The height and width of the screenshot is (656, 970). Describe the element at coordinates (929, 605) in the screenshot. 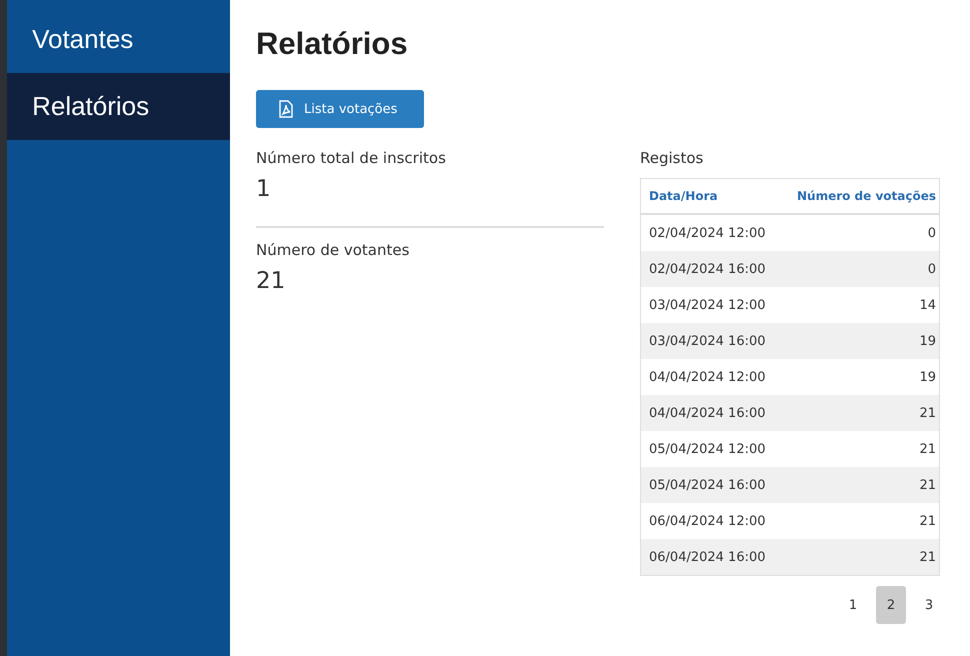

I see `page-button: 3` at that location.